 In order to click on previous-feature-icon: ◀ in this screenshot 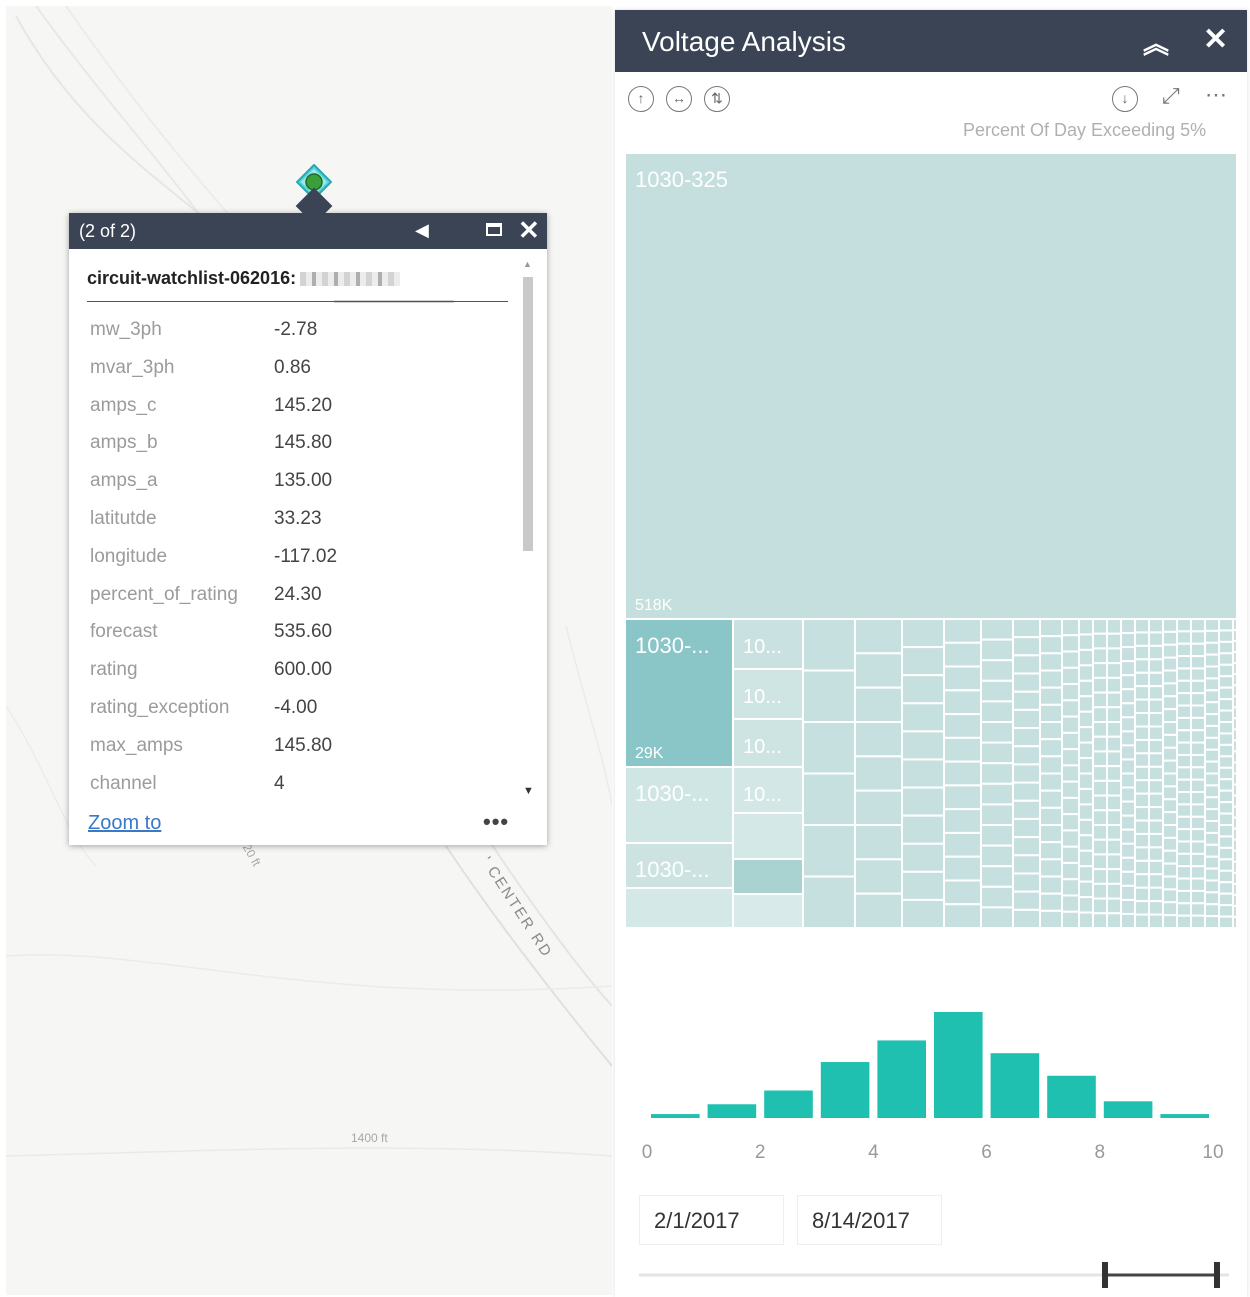, I will do `click(422, 230)`.